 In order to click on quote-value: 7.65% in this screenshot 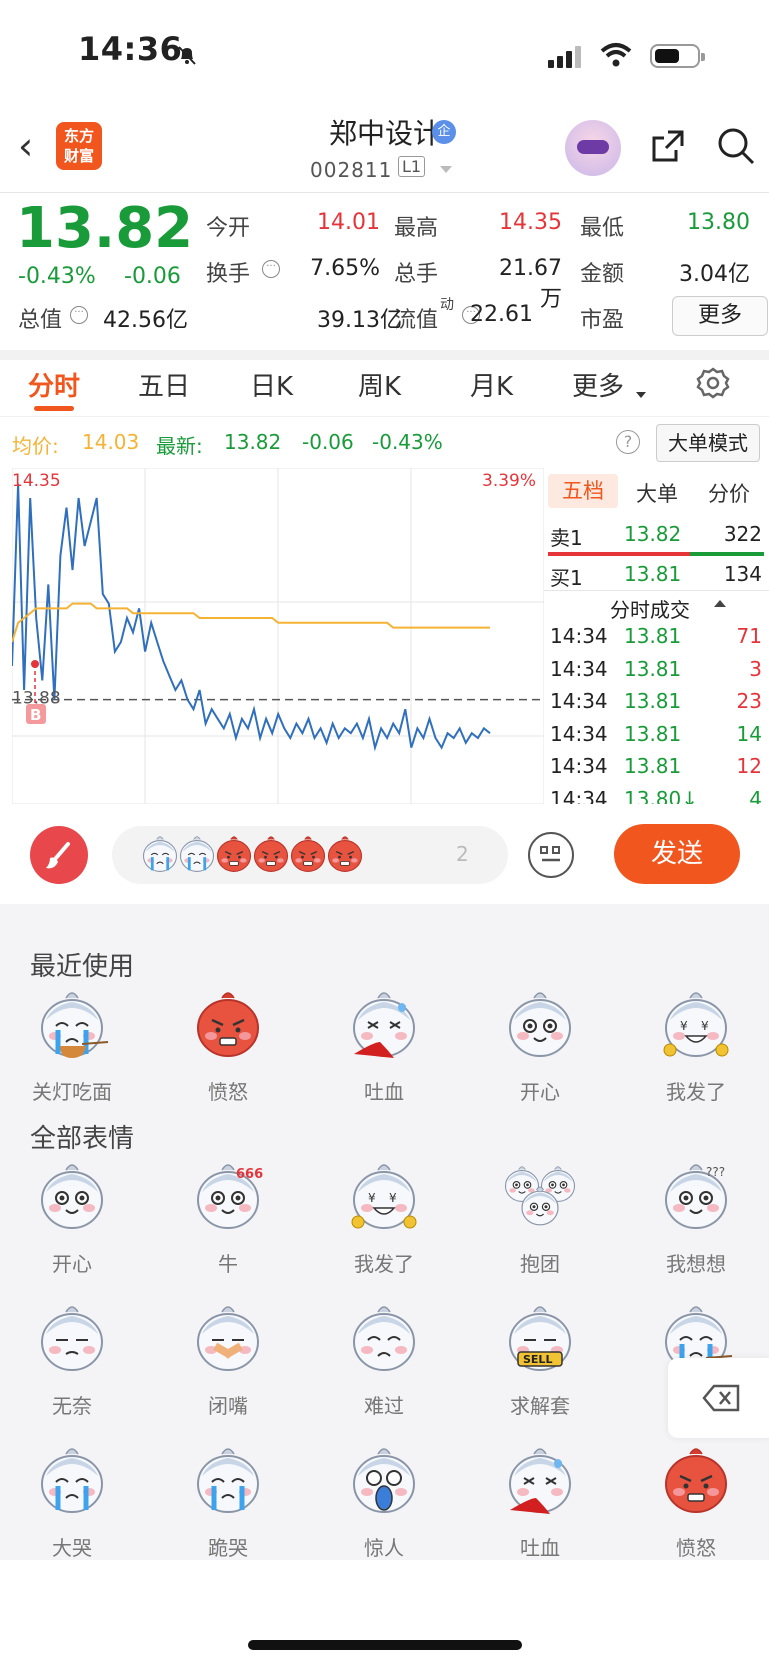, I will do `click(345, 268)`.